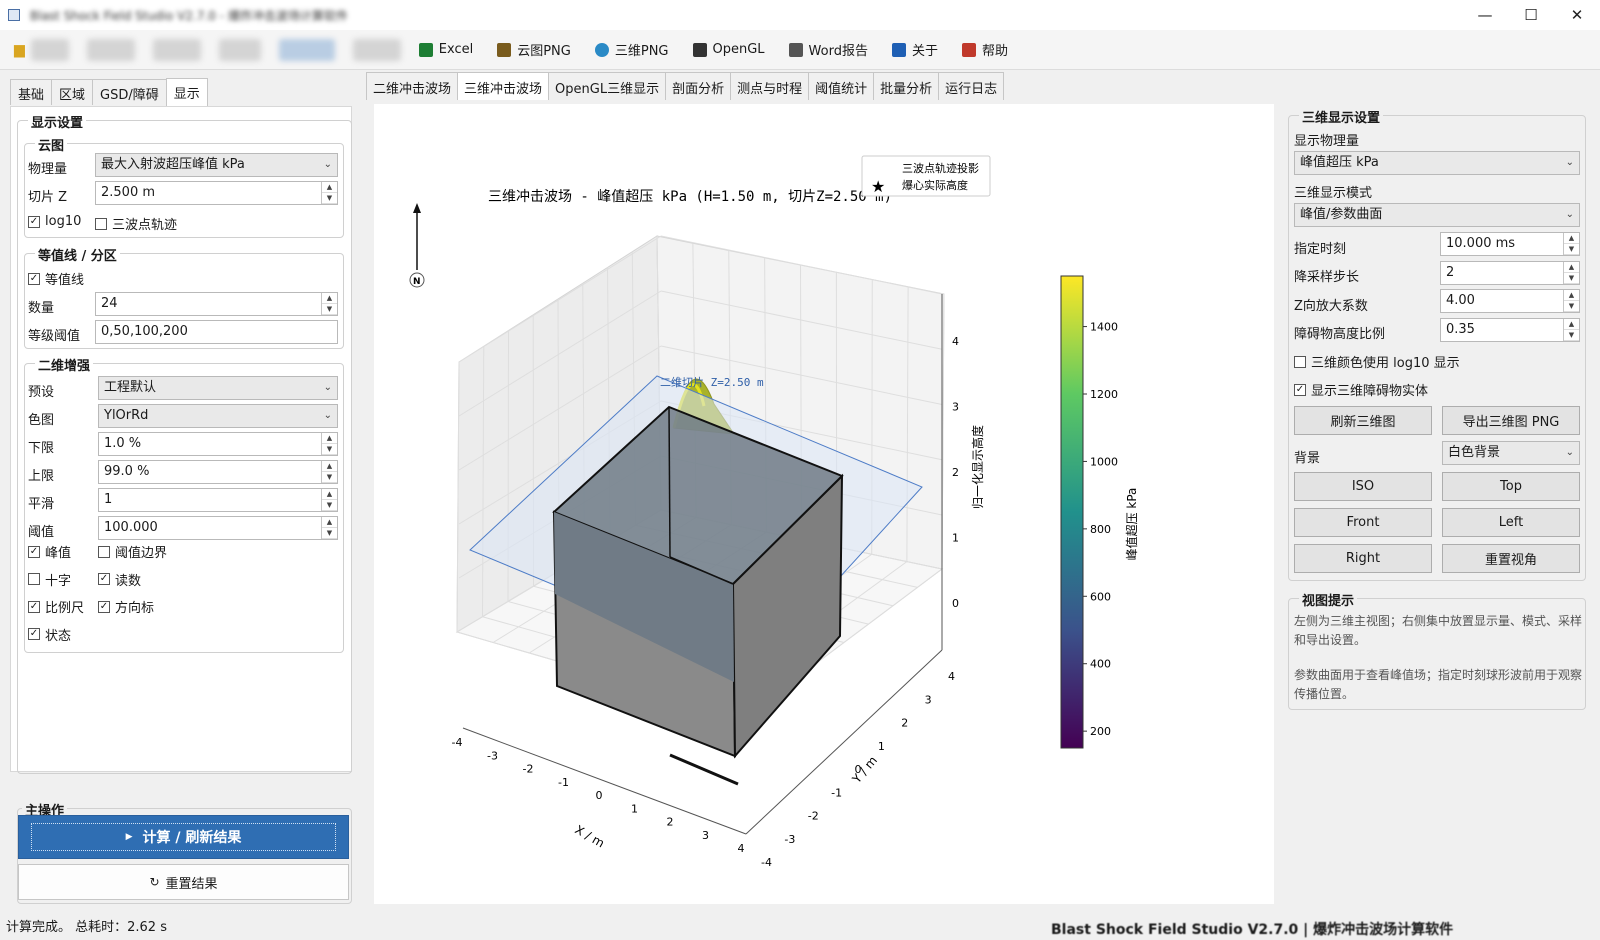 The width and height of the screenshot is (1600, 940). What do you see at coordinates (1437, 163) in the screenshot?
I see `r-quantity-select: 峰值超压 kPa ⌄` at bounding box center [1437, 163].